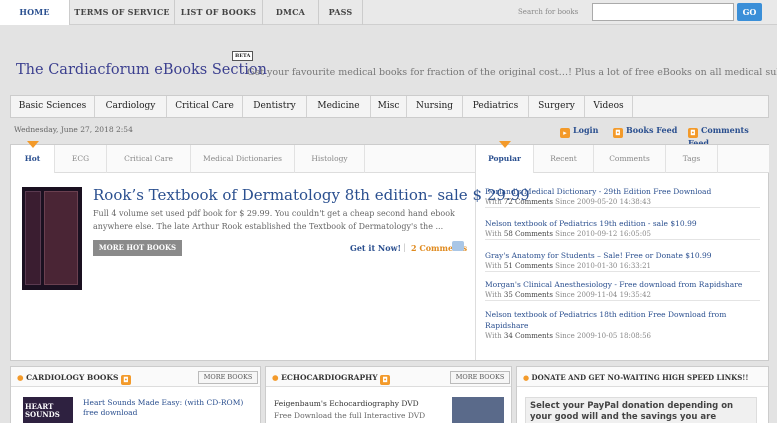 Image resolution: width=777 pixels, height=423 pixels. Describe the element at coordinates (496, 106) in the screenshot. I see `category-pediatrics: Pediatrics` at that location.